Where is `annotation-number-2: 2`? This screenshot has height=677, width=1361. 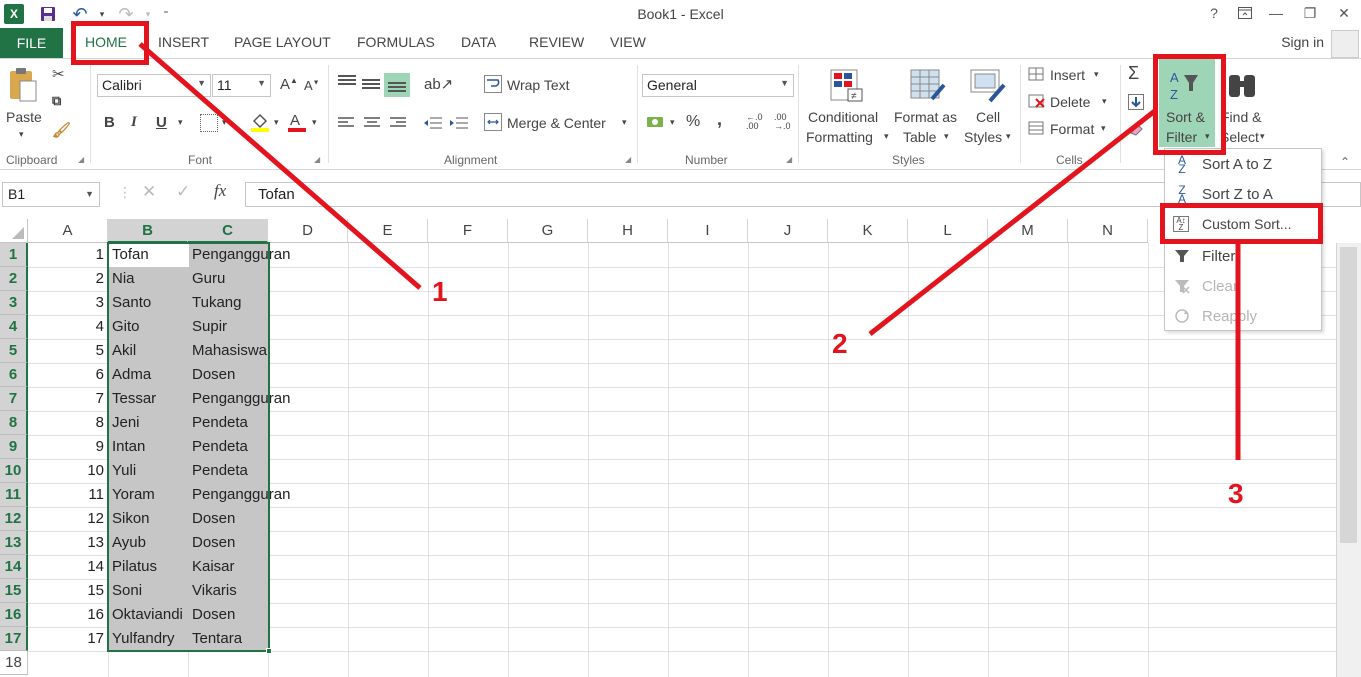 annotation-number-2: 2 is located at coordinates (840, 343).